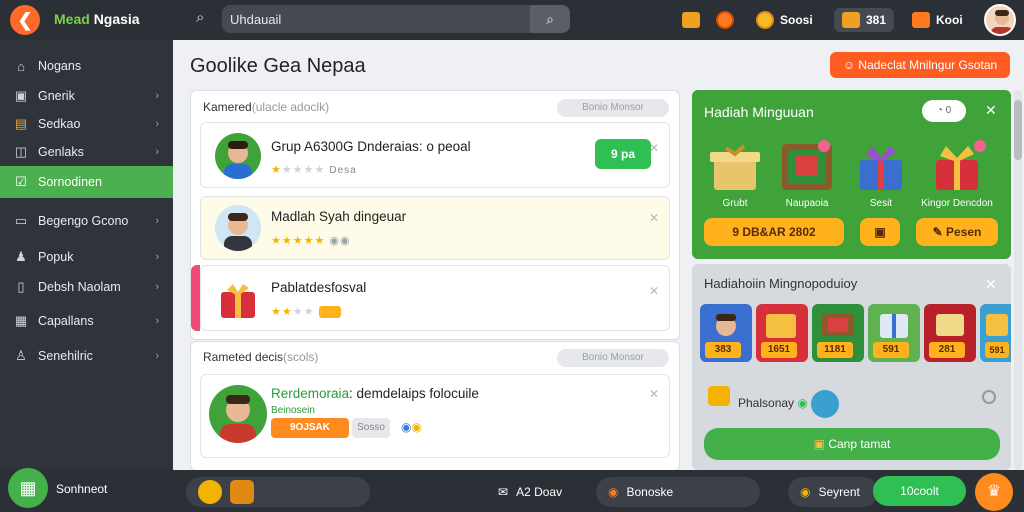 The height and width of the screenshot is (512, 1024). Describe the element at coordinates (86, 152) in the screenshot. I see `sidebar-item-genlaks: ◫ Genlaks ›` at that location.